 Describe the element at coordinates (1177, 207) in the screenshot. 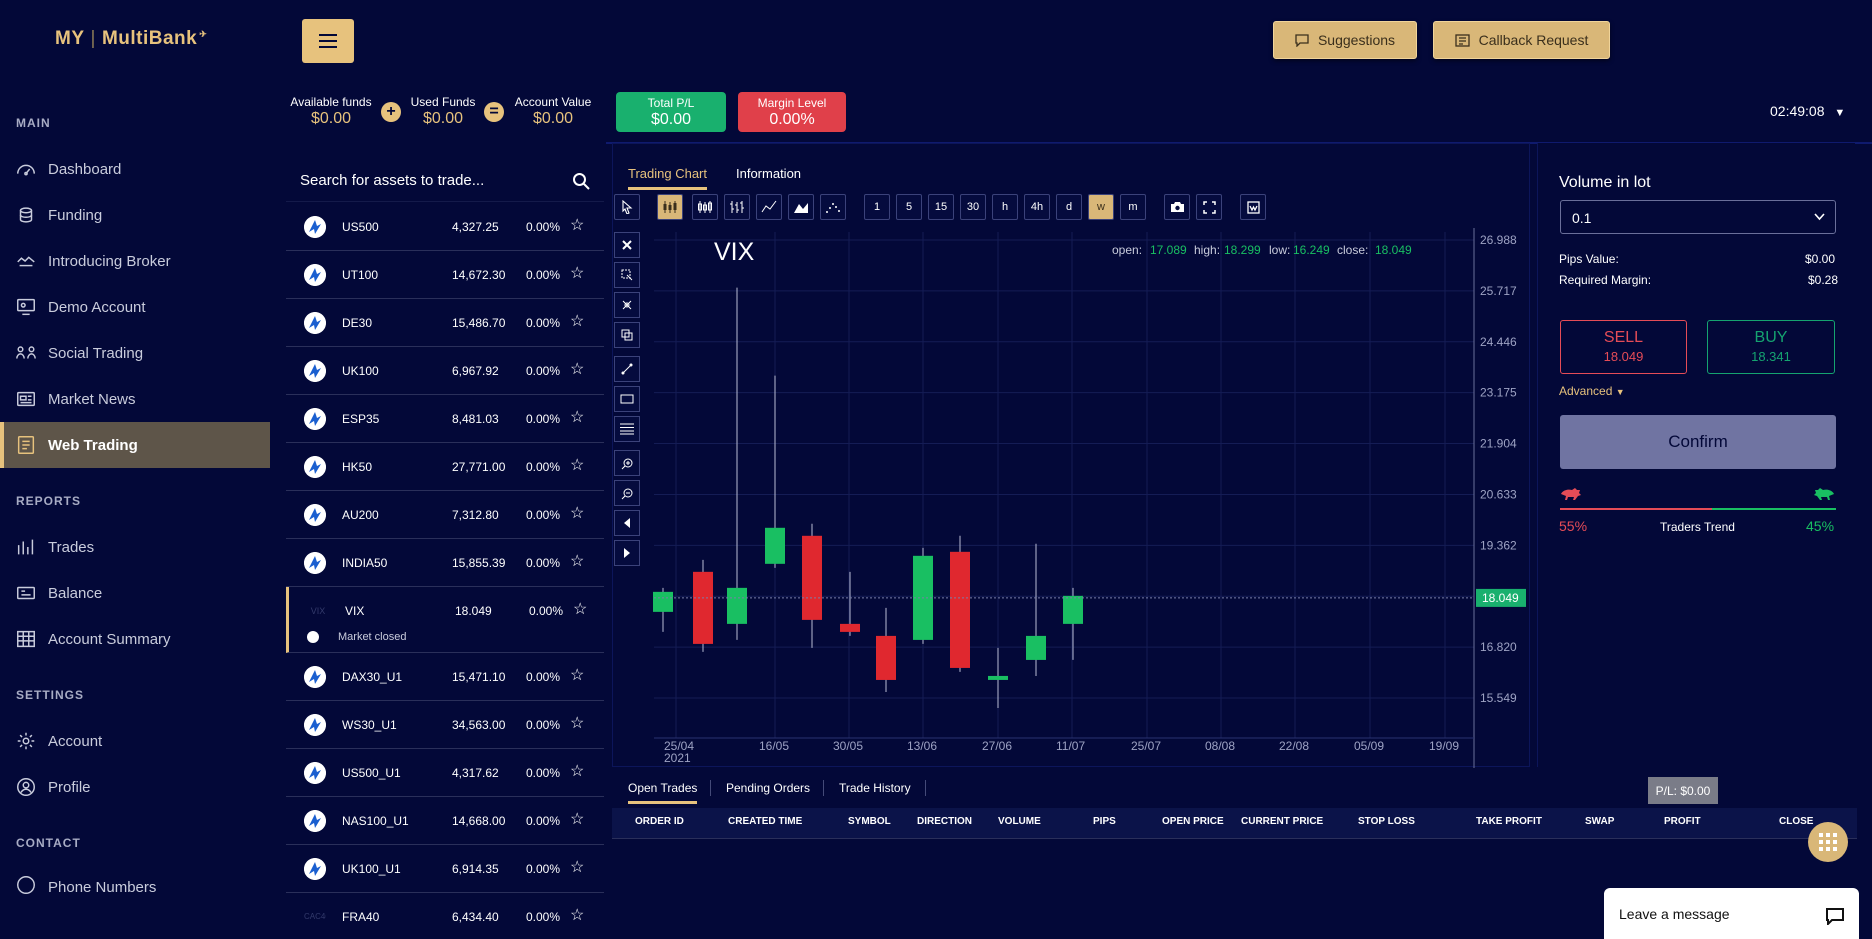

I see `screenshot-button` at that location.